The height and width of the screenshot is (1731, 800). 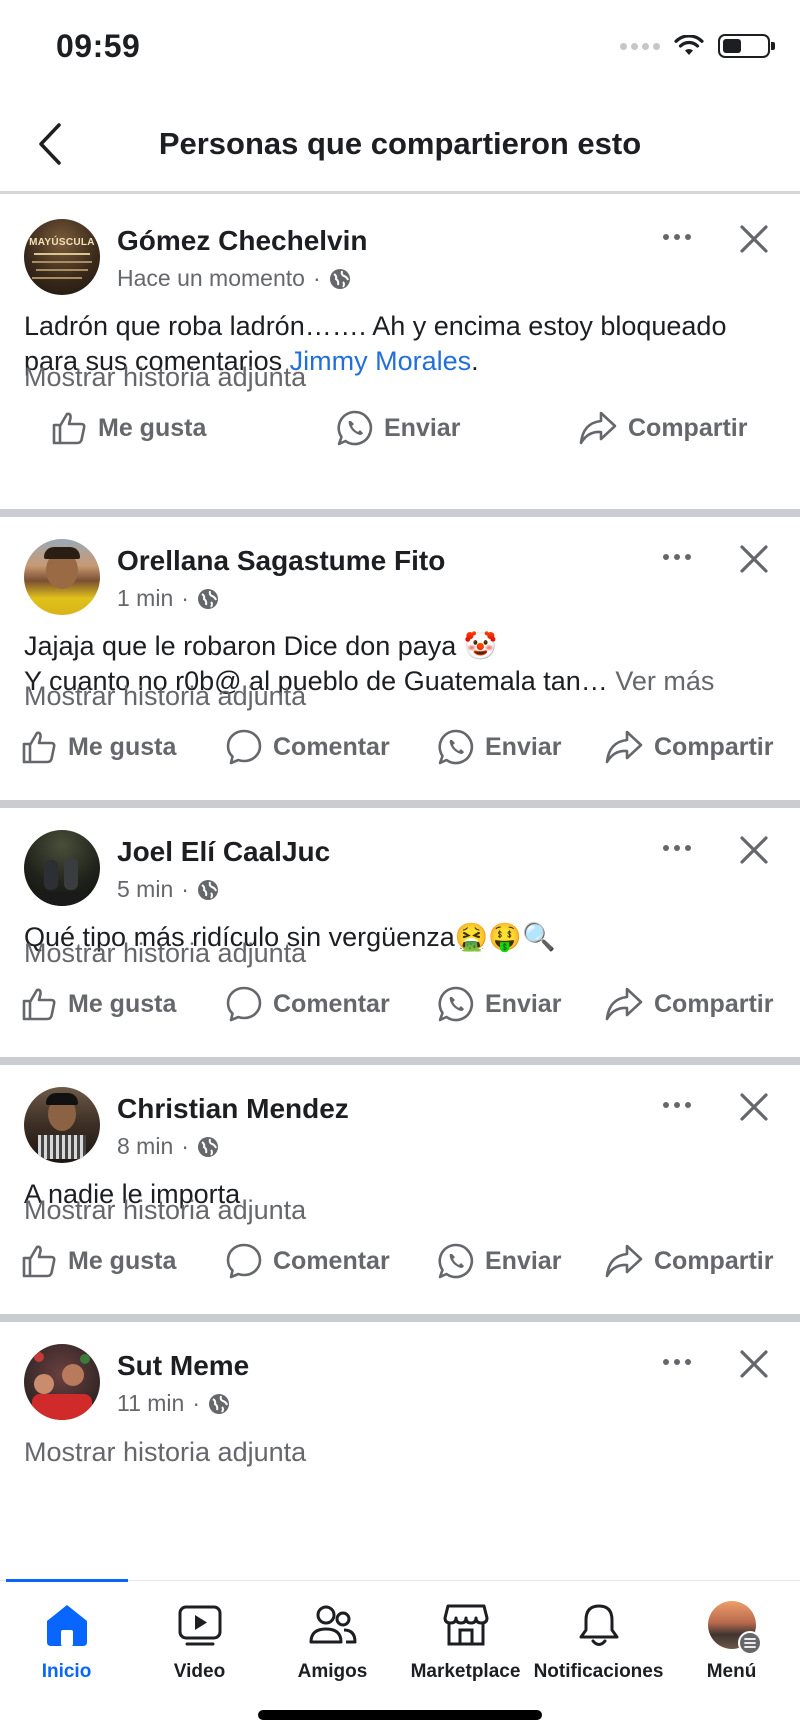 I want to click on status-icons, so click(x=697, y=46).